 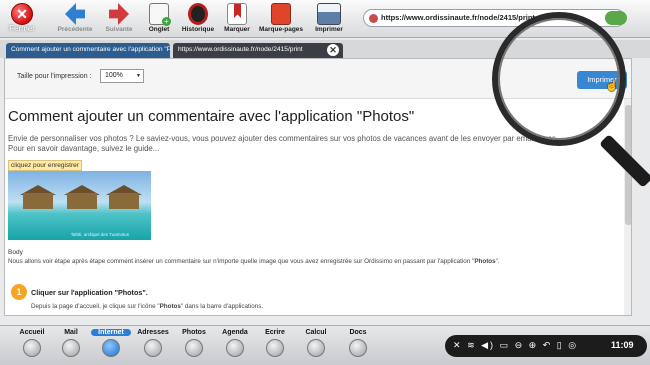 What do you see at coordinates (75, 29) in the screenshot?
I see `previous-label: Précédente` at bounding box center [75, 29].